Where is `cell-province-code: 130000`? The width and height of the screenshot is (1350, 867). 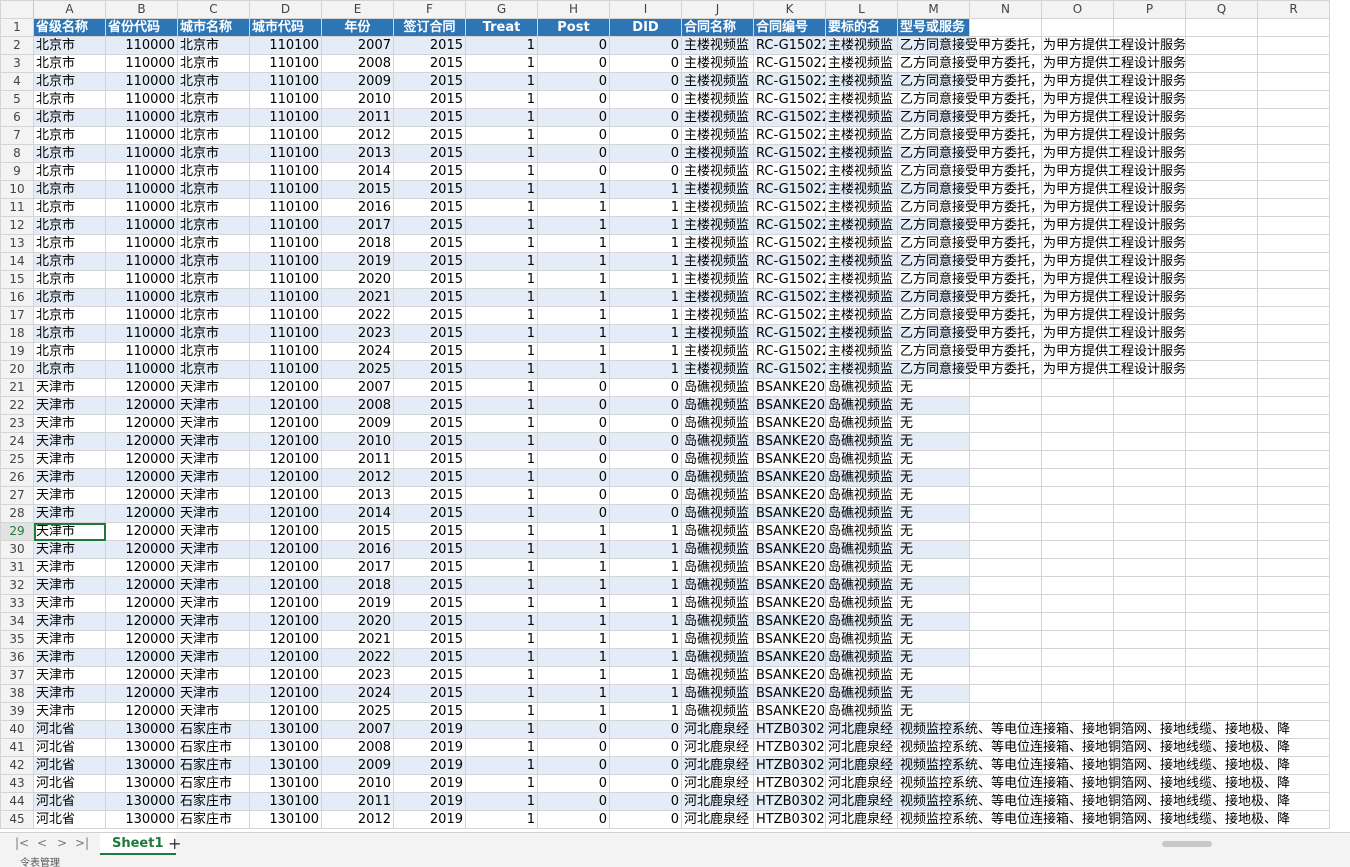
cell-province-code: 130000 is located at coordinates (141, 765).